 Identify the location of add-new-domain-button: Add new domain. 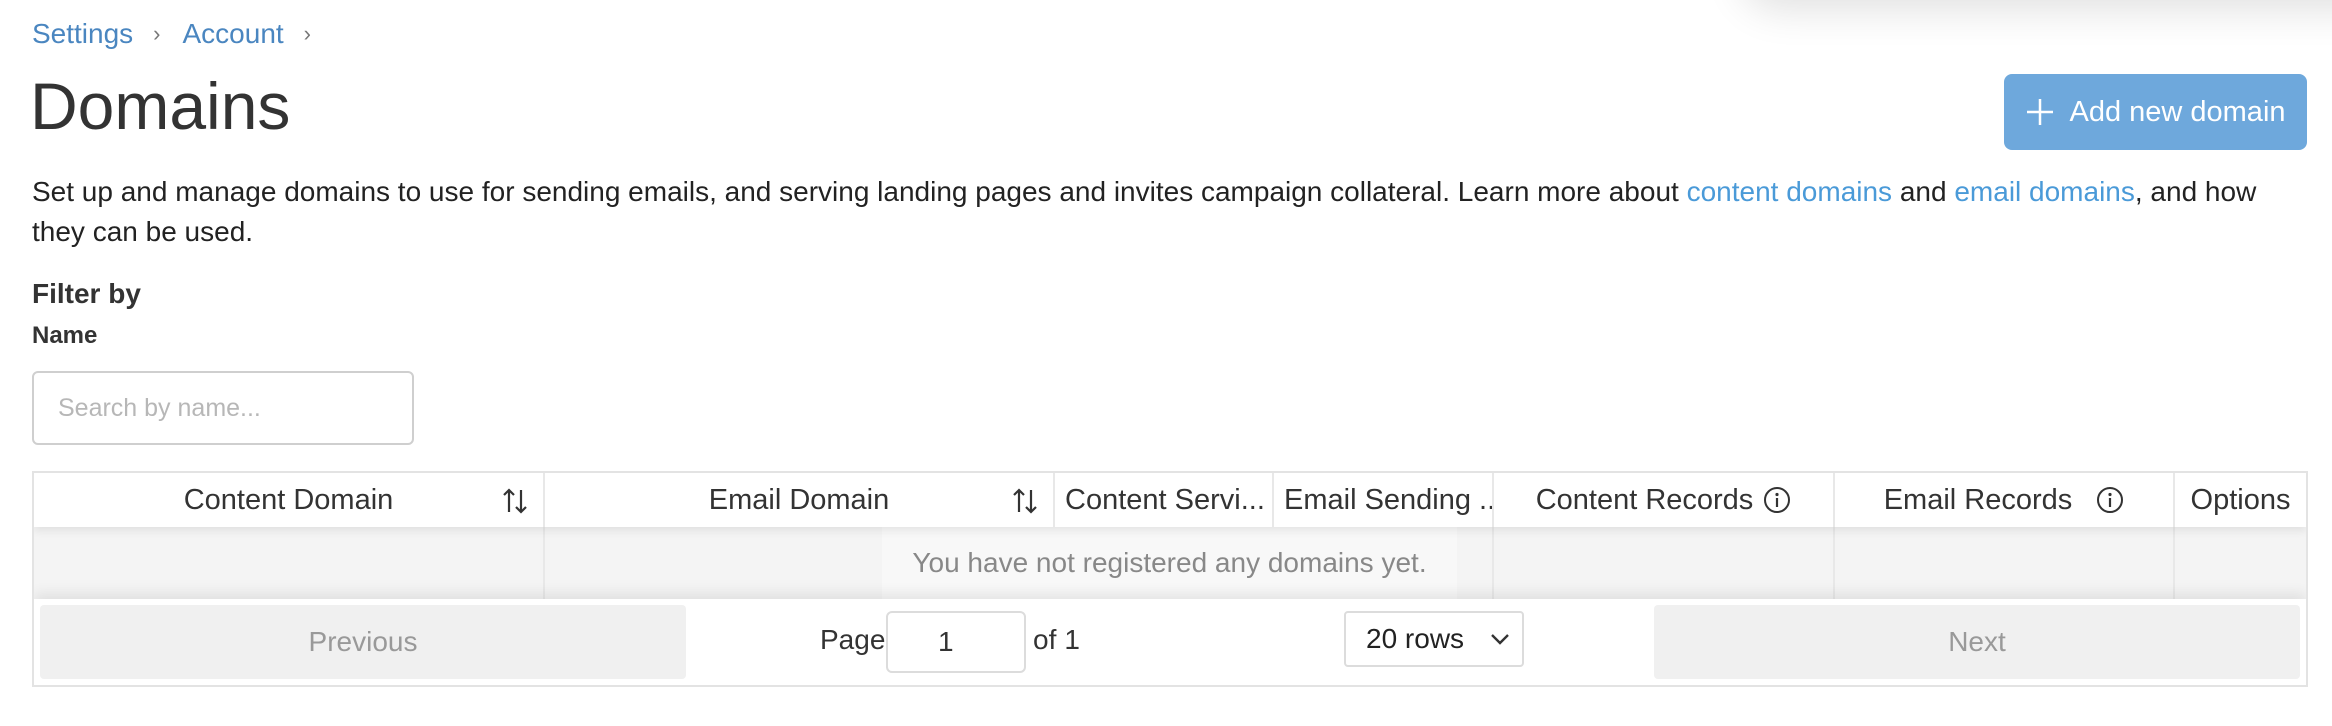
(2155, 112).